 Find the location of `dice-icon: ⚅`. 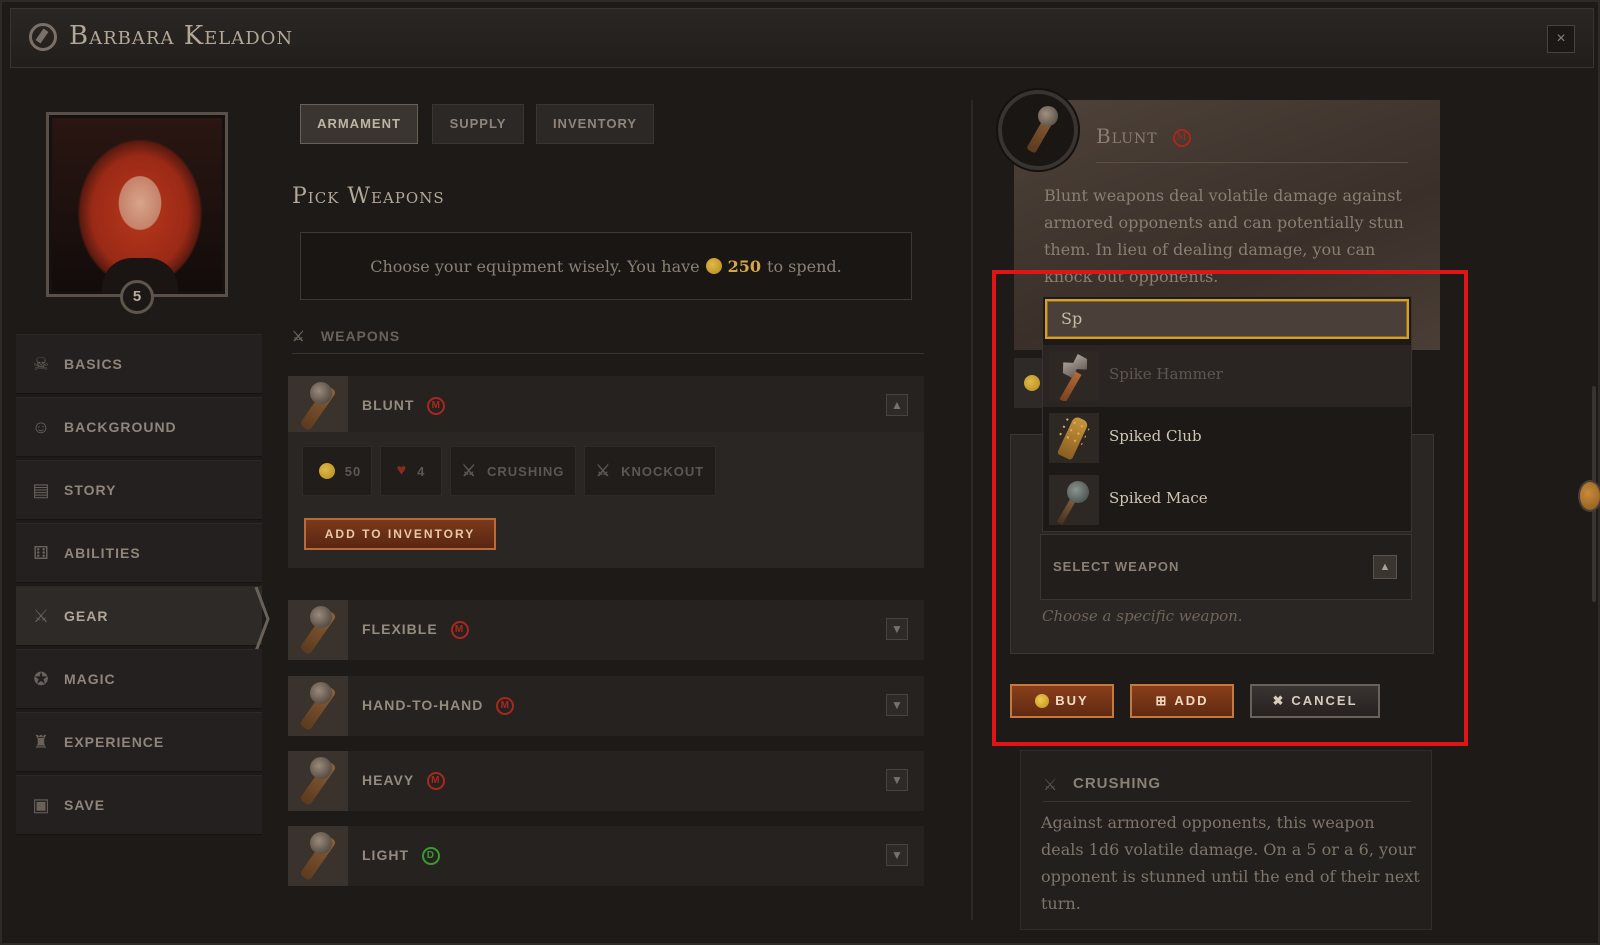

dice-icon: ⚅ is located at coordinates (41, 553).